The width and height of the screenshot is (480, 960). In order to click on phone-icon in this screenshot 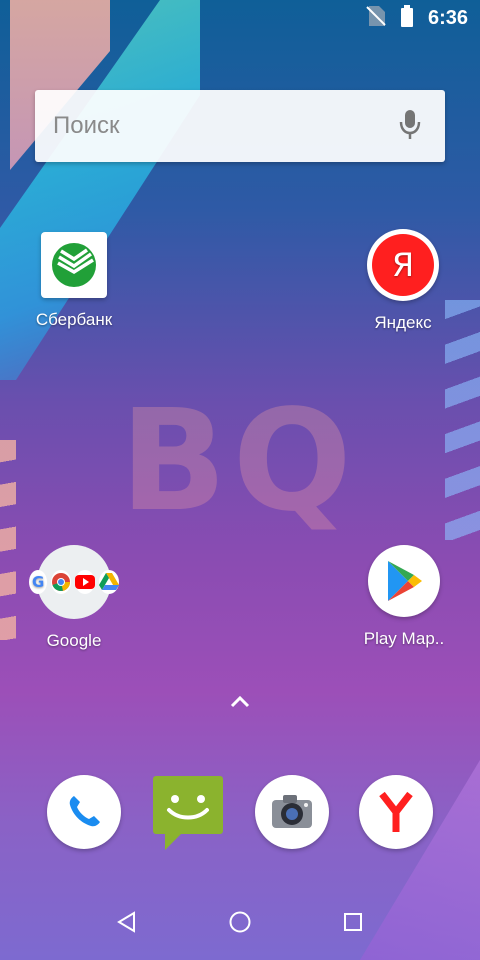, I will do `click(84, 812)`.